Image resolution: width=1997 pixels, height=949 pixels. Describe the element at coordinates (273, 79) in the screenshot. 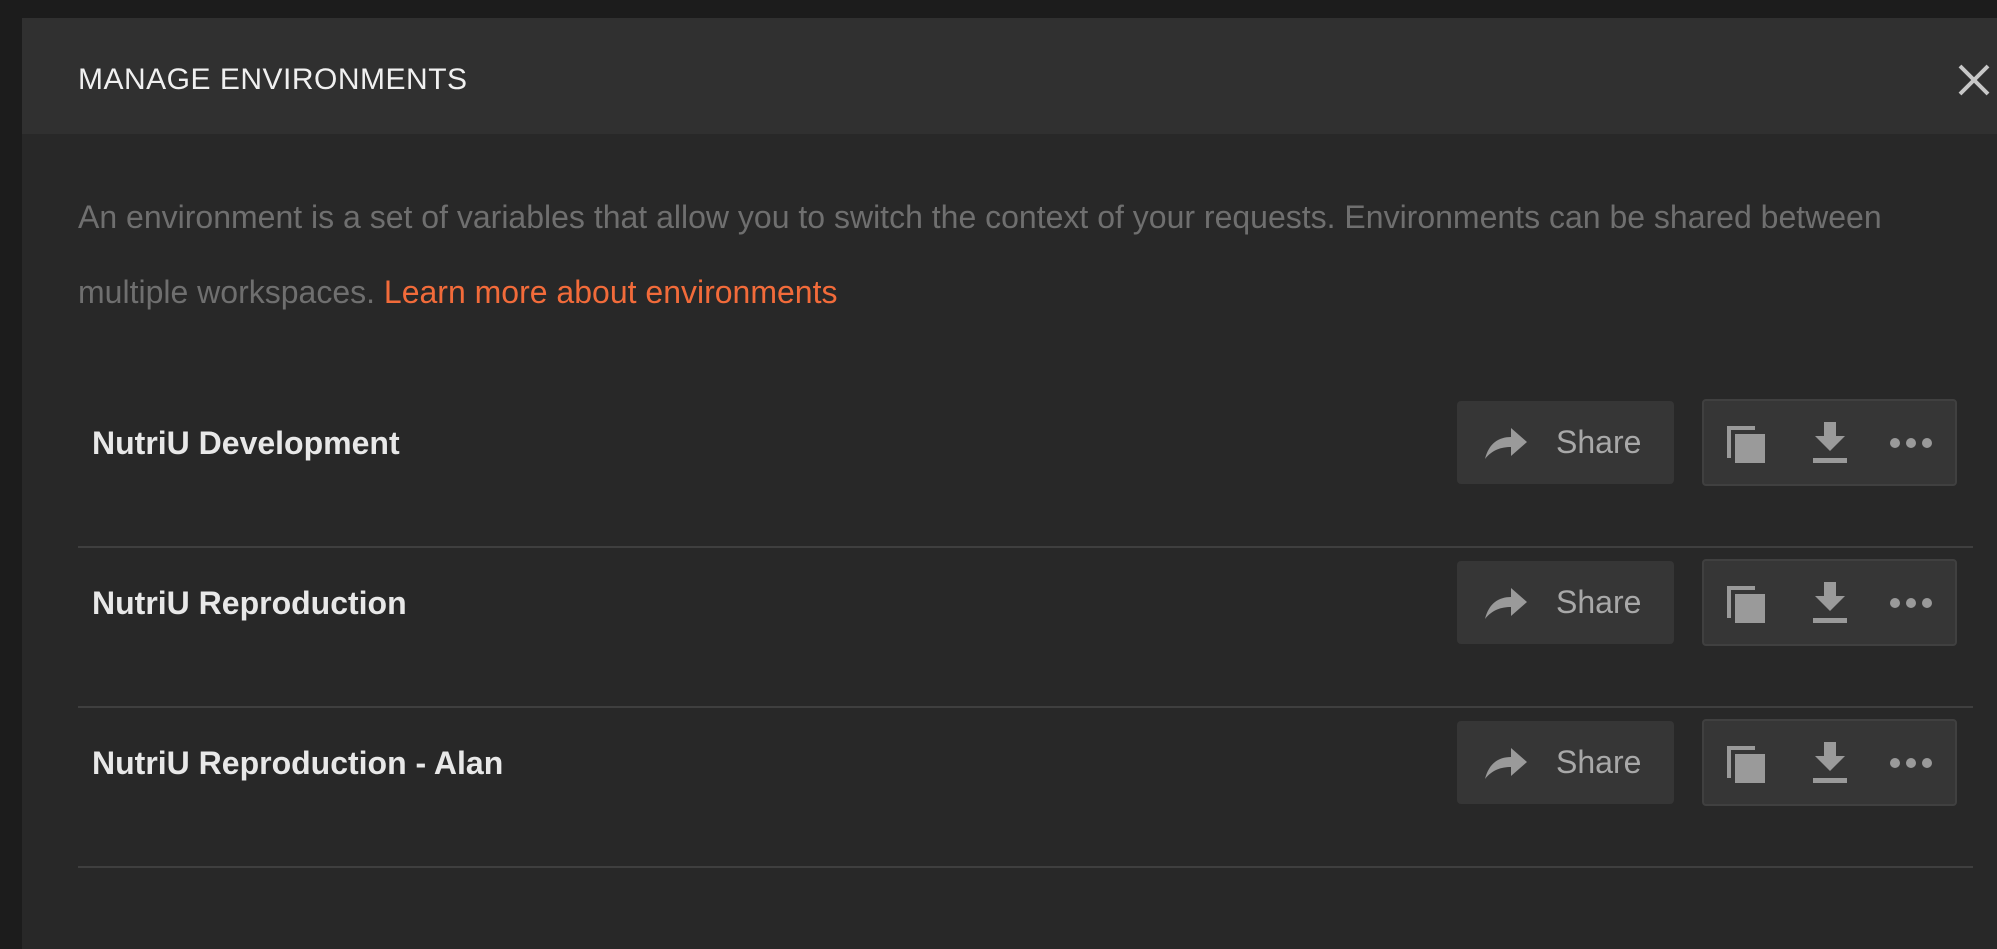

I see `modal-title: MANAGE ENVIRONMENTS` at that location.